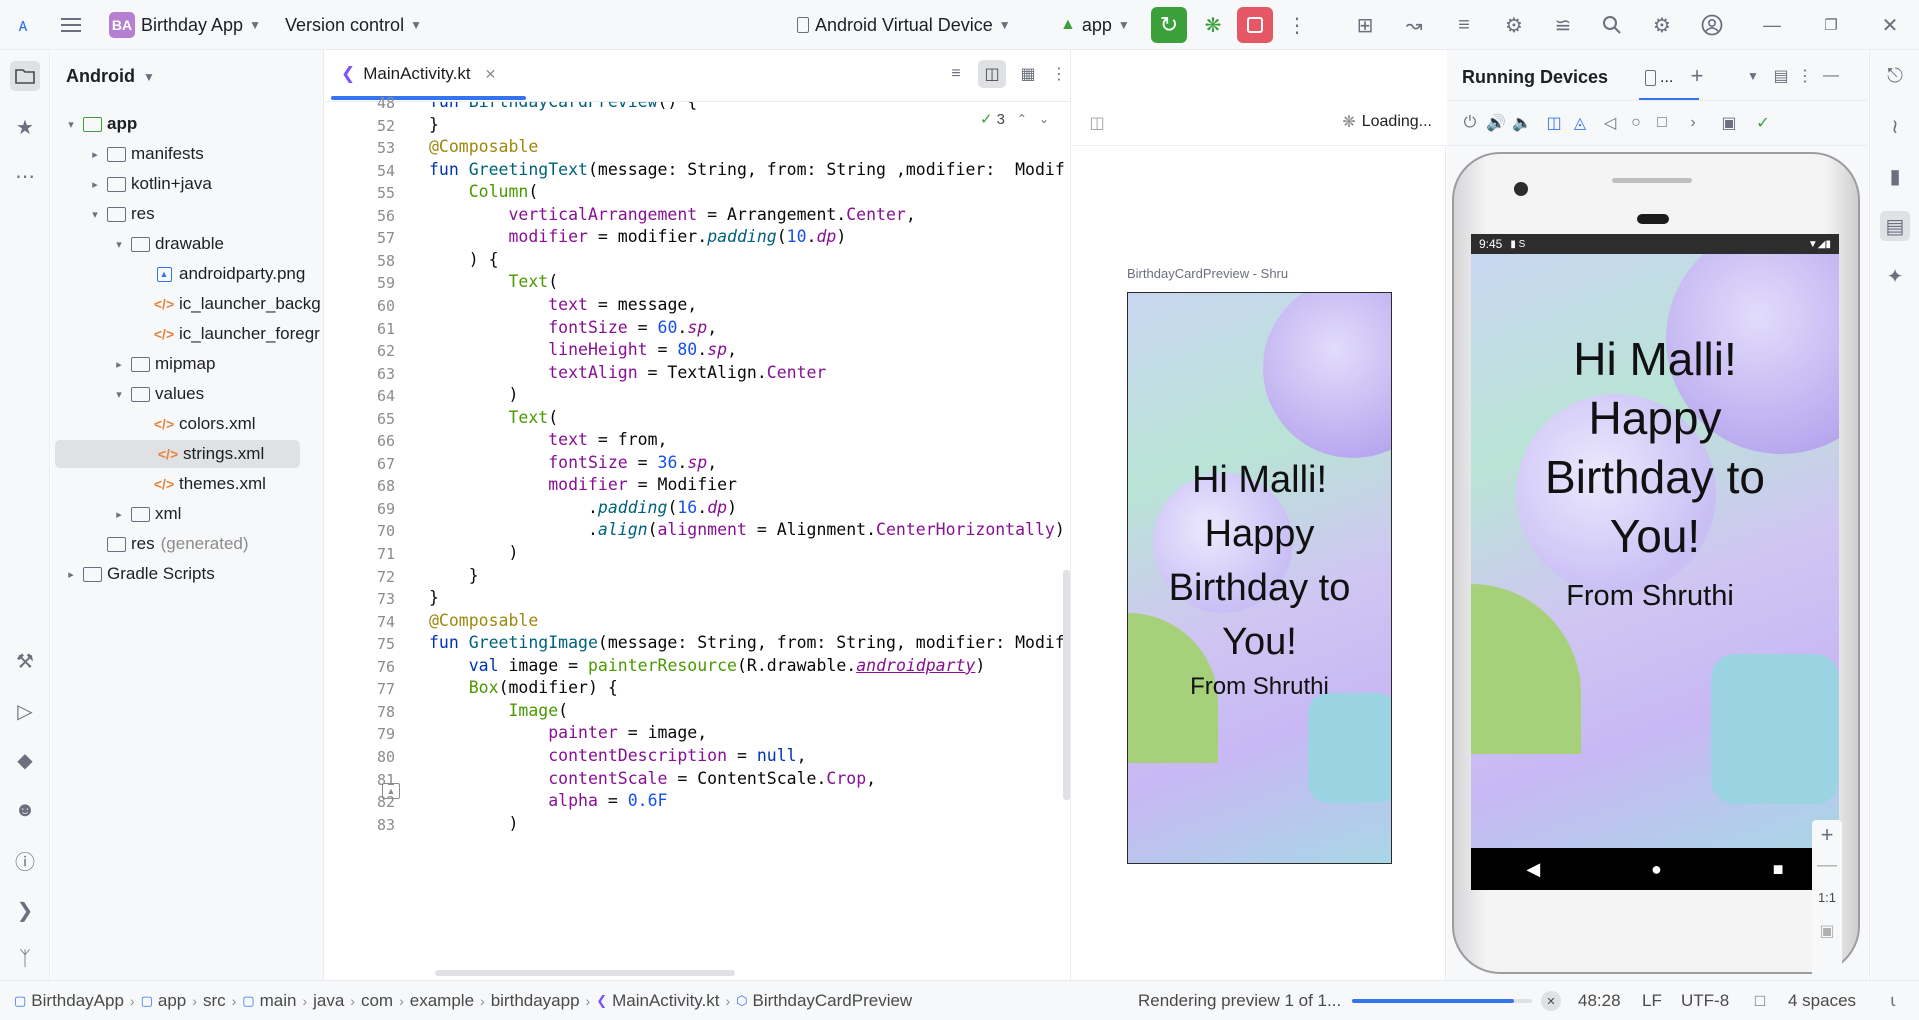 This screenshot has width=1919, height=1020. I want to click on code-line: Image(, so click(498, 710).